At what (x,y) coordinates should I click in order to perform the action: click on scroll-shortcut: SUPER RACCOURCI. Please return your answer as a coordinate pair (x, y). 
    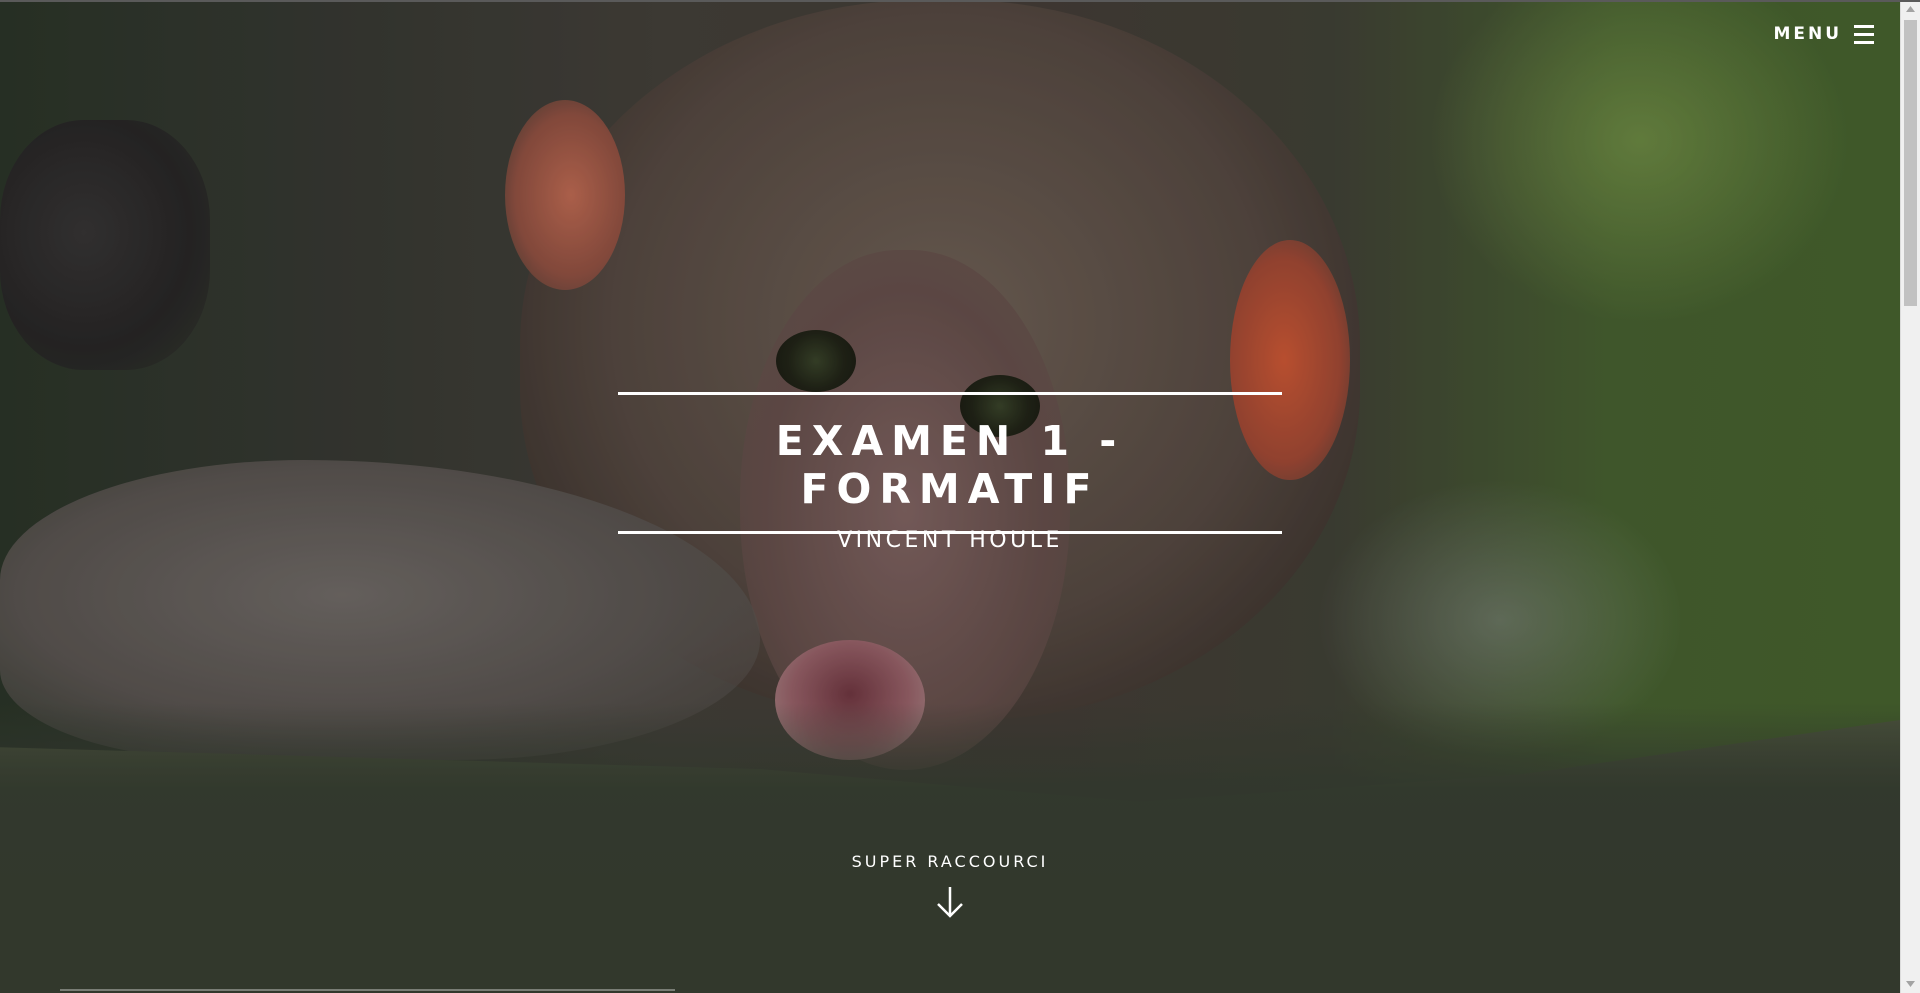
    Looking at the image, I should click on (950, 885).